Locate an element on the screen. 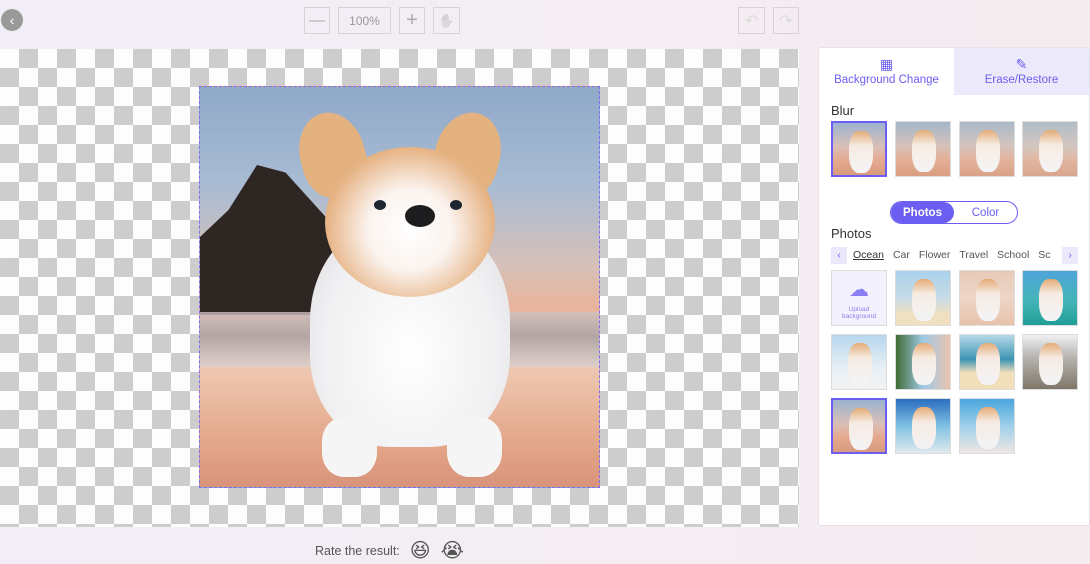 The height and width of the screenshot is (564, 1090). minus-icon: — is located at coordinates (317, 20).